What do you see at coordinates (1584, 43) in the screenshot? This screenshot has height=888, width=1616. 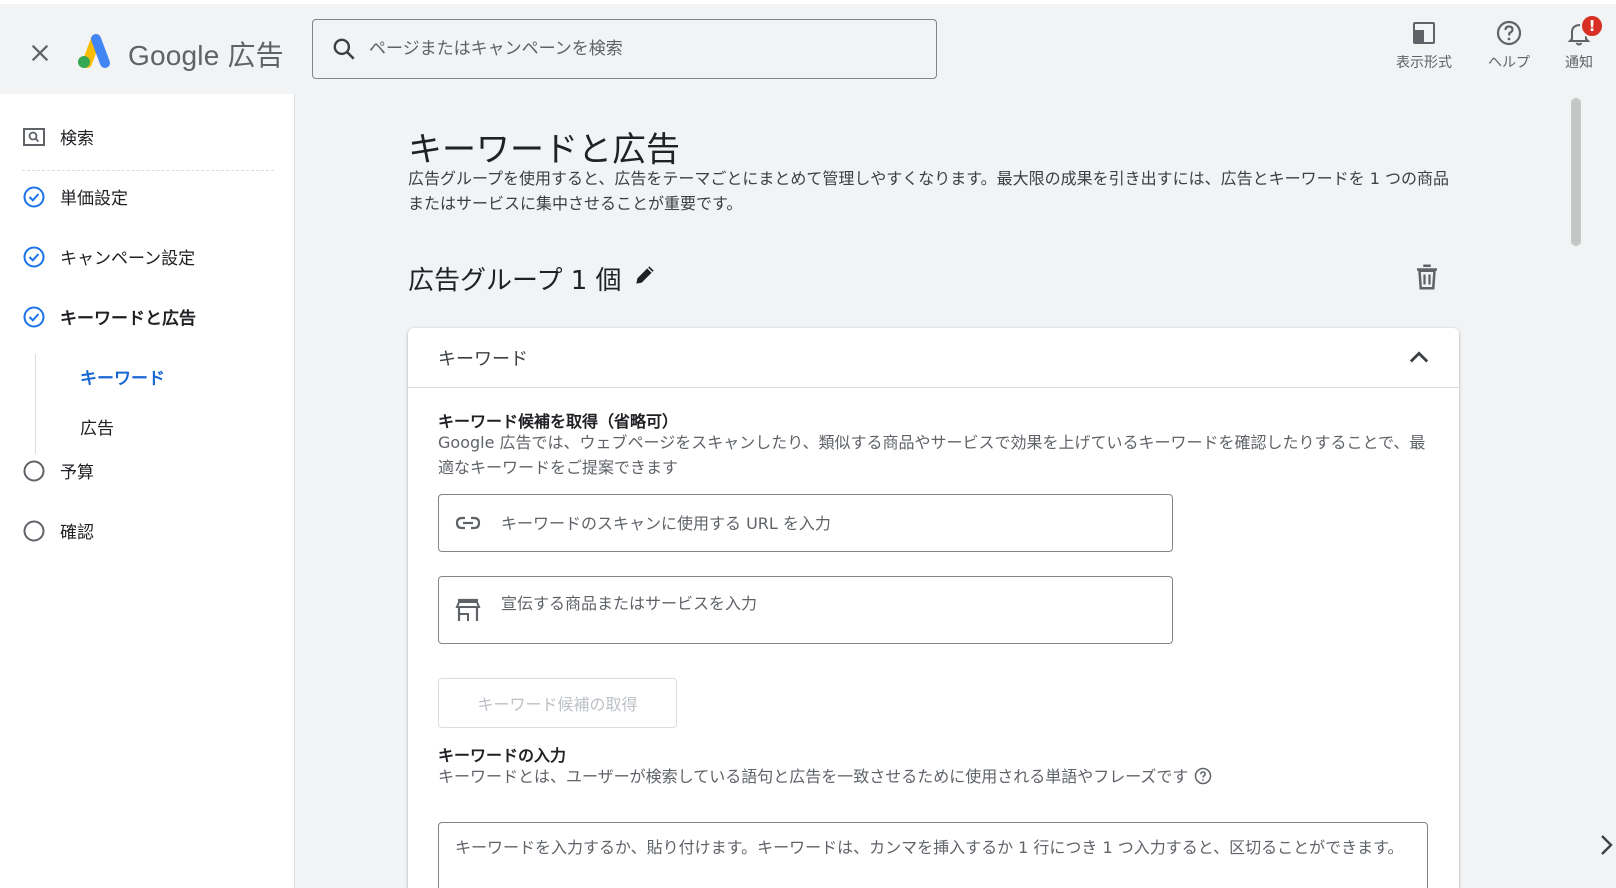 I see `notifications-button: ! 通知` at bounding box center [1584, 43].